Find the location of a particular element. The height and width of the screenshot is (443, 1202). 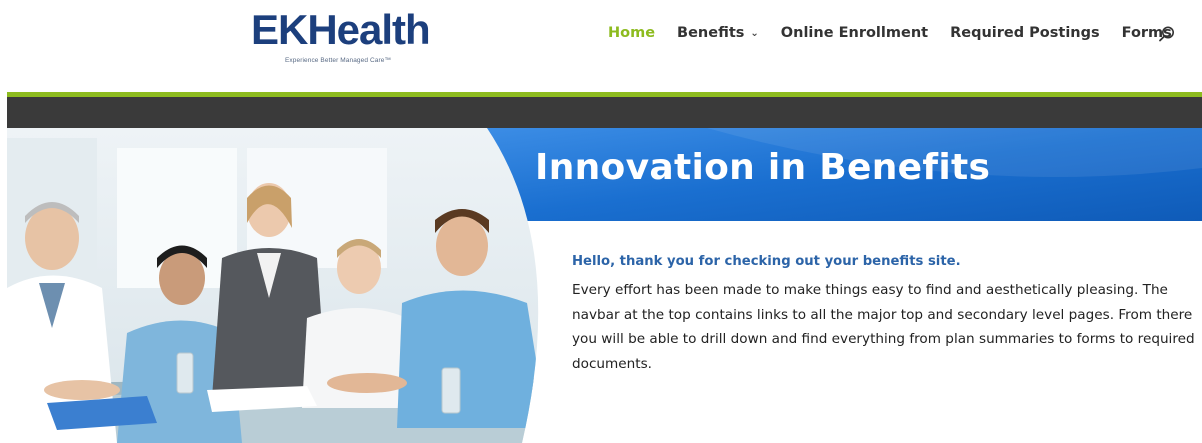

ekhealth-logo: EKHealth Experience Better Managed Care™ is located at coordinates (351, 35).